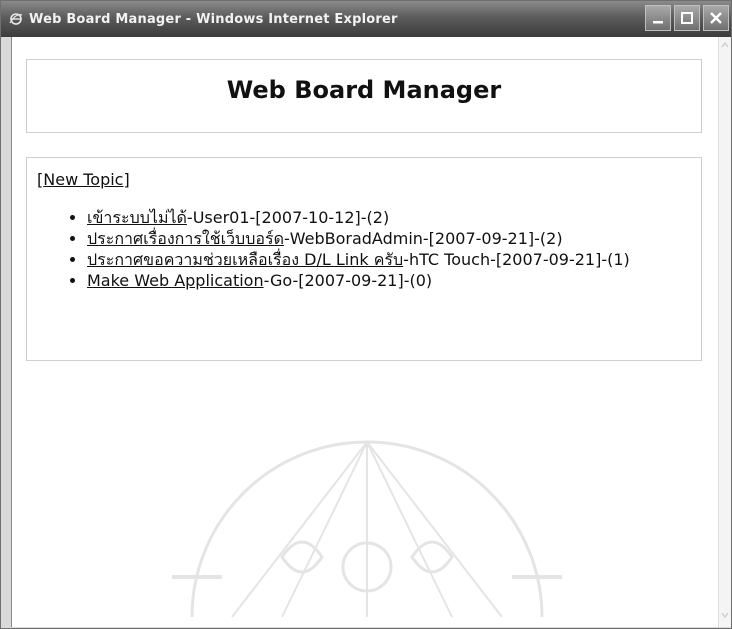 This screenshot has height=629, width=732. I want to click on page-title: Web Board Manager, so click(364, 90).